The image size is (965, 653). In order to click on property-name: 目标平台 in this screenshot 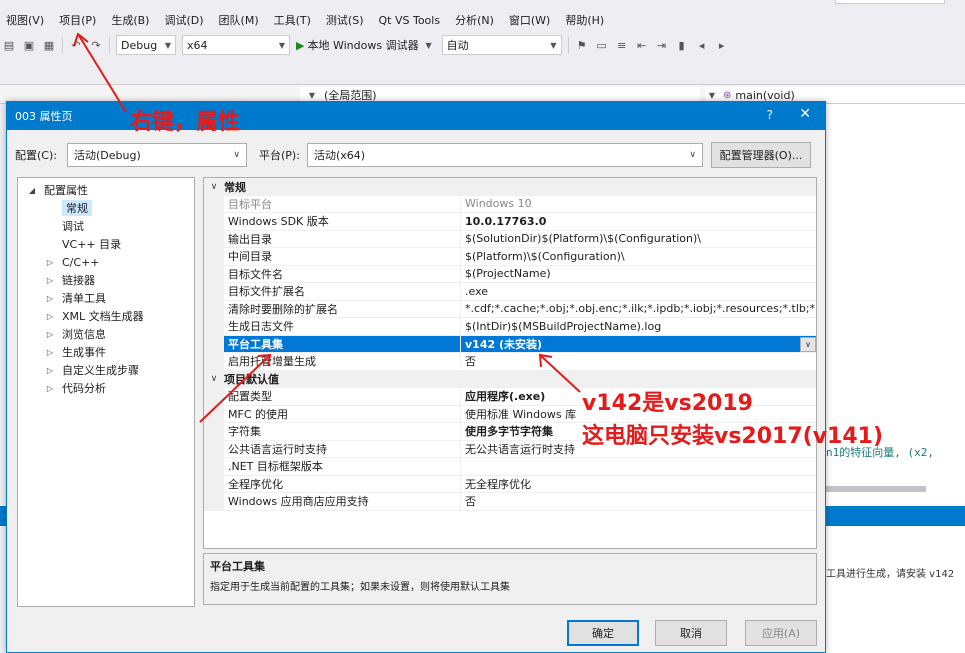, I will do `click(342, 204)`.